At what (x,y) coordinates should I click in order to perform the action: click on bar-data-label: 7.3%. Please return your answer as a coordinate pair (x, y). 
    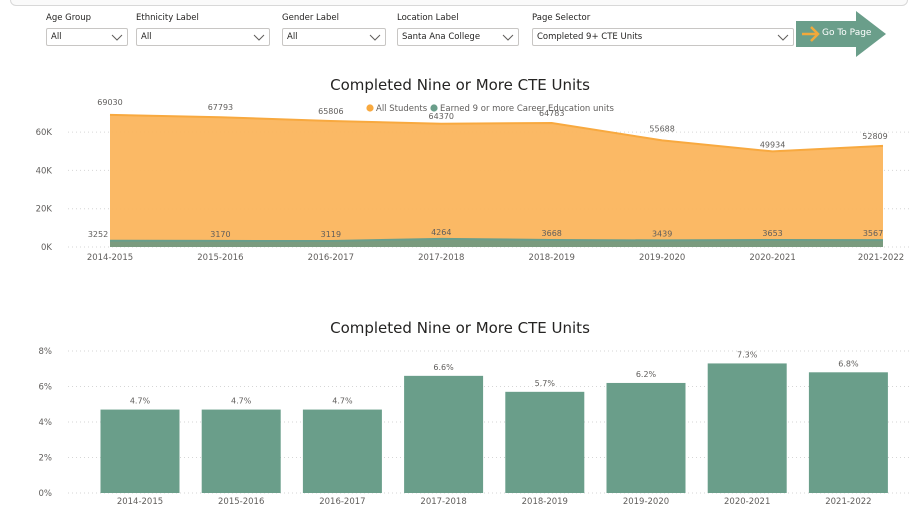
    Looking at the image, I should click on (747, 354).